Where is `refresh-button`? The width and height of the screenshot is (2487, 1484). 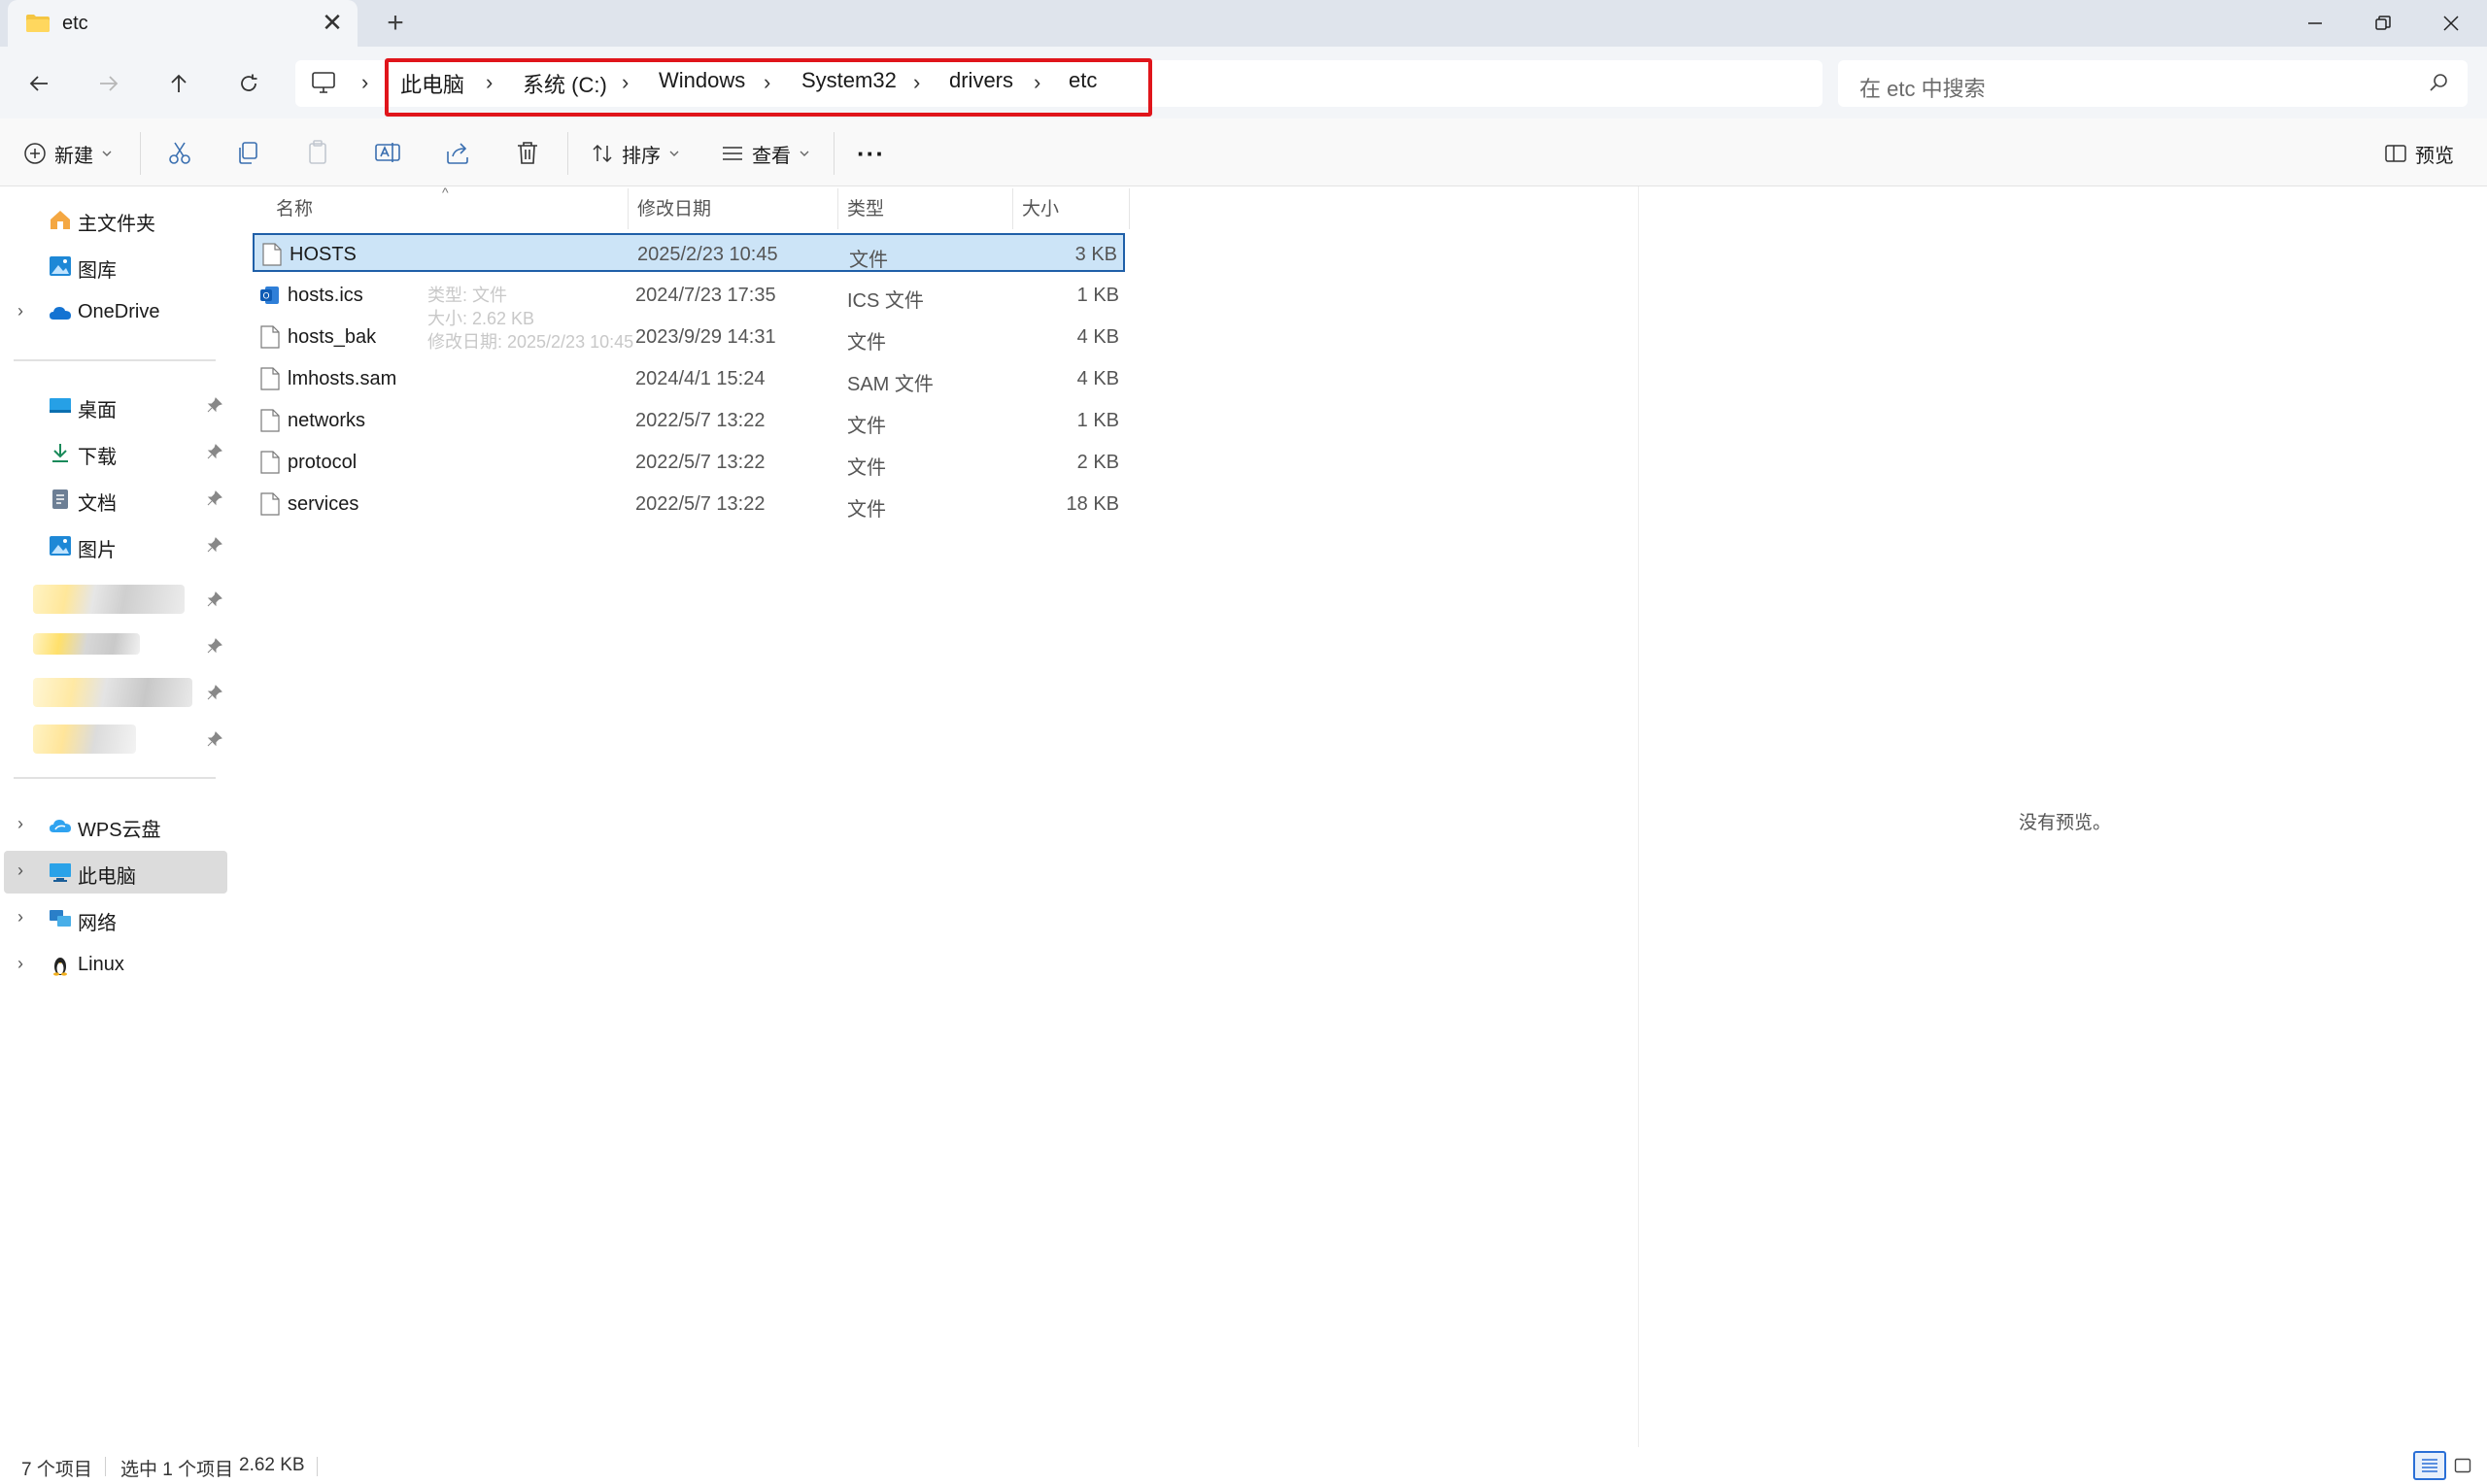
refresh-button is located at coordinates (248, 84).